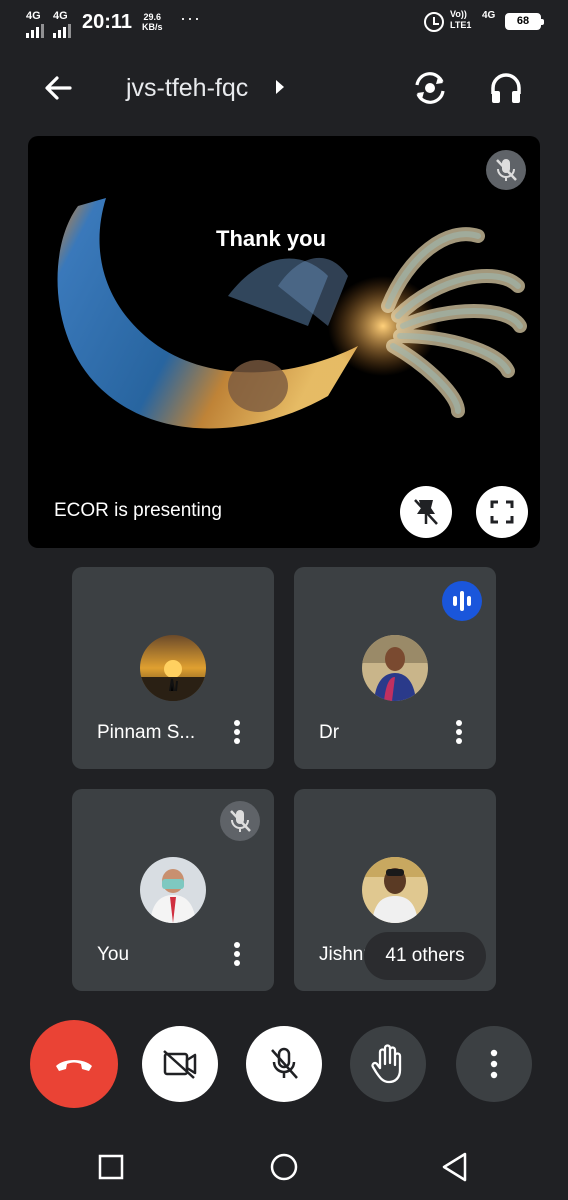  What do you see at coordinates (152, 27) in the screenshot?
I see `speed-unit: KB/s` at bounding box center [152, 27].